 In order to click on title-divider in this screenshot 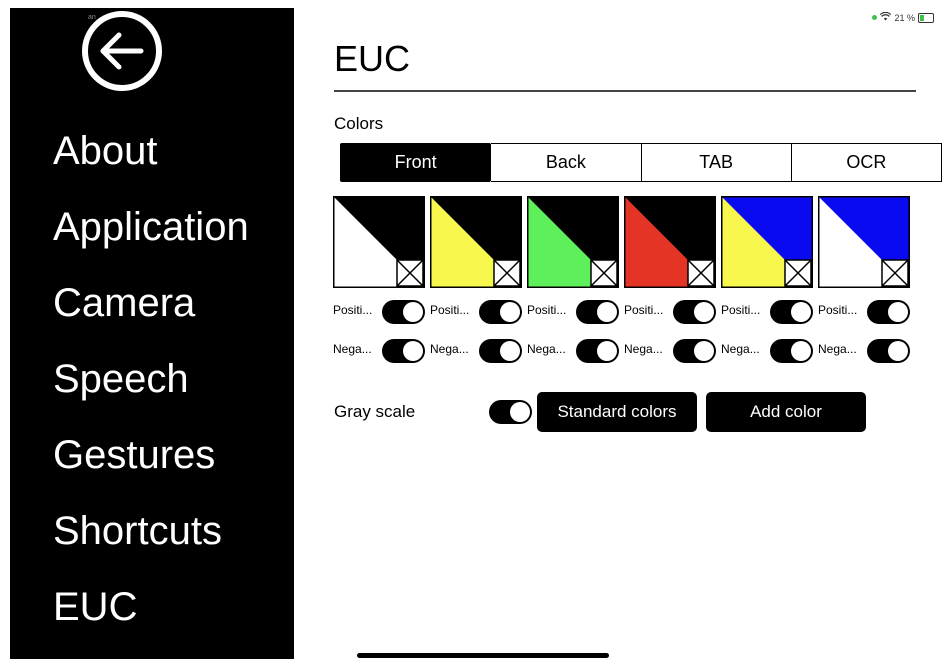, I will do `click(625, 91)`.